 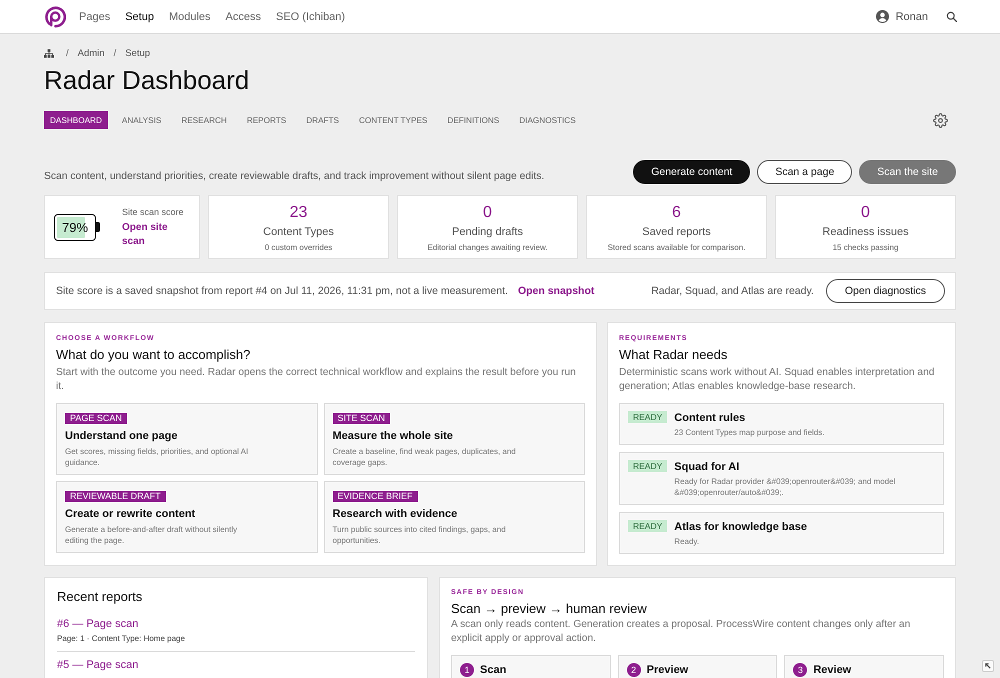 What do you see at coordinates (740, 527) in the screenshot?
I see `requirement-title: Atlas for knowledge base` at bounding box center [740, 527].